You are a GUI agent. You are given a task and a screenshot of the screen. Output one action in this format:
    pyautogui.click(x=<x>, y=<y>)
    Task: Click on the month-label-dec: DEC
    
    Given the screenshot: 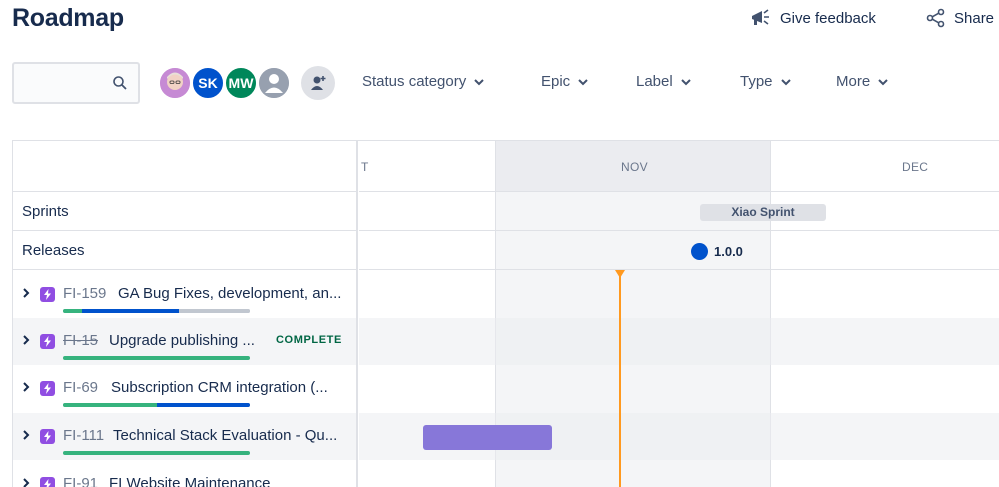 What is the action you would take?
    pyautogui.click(x=915, y=167)
    